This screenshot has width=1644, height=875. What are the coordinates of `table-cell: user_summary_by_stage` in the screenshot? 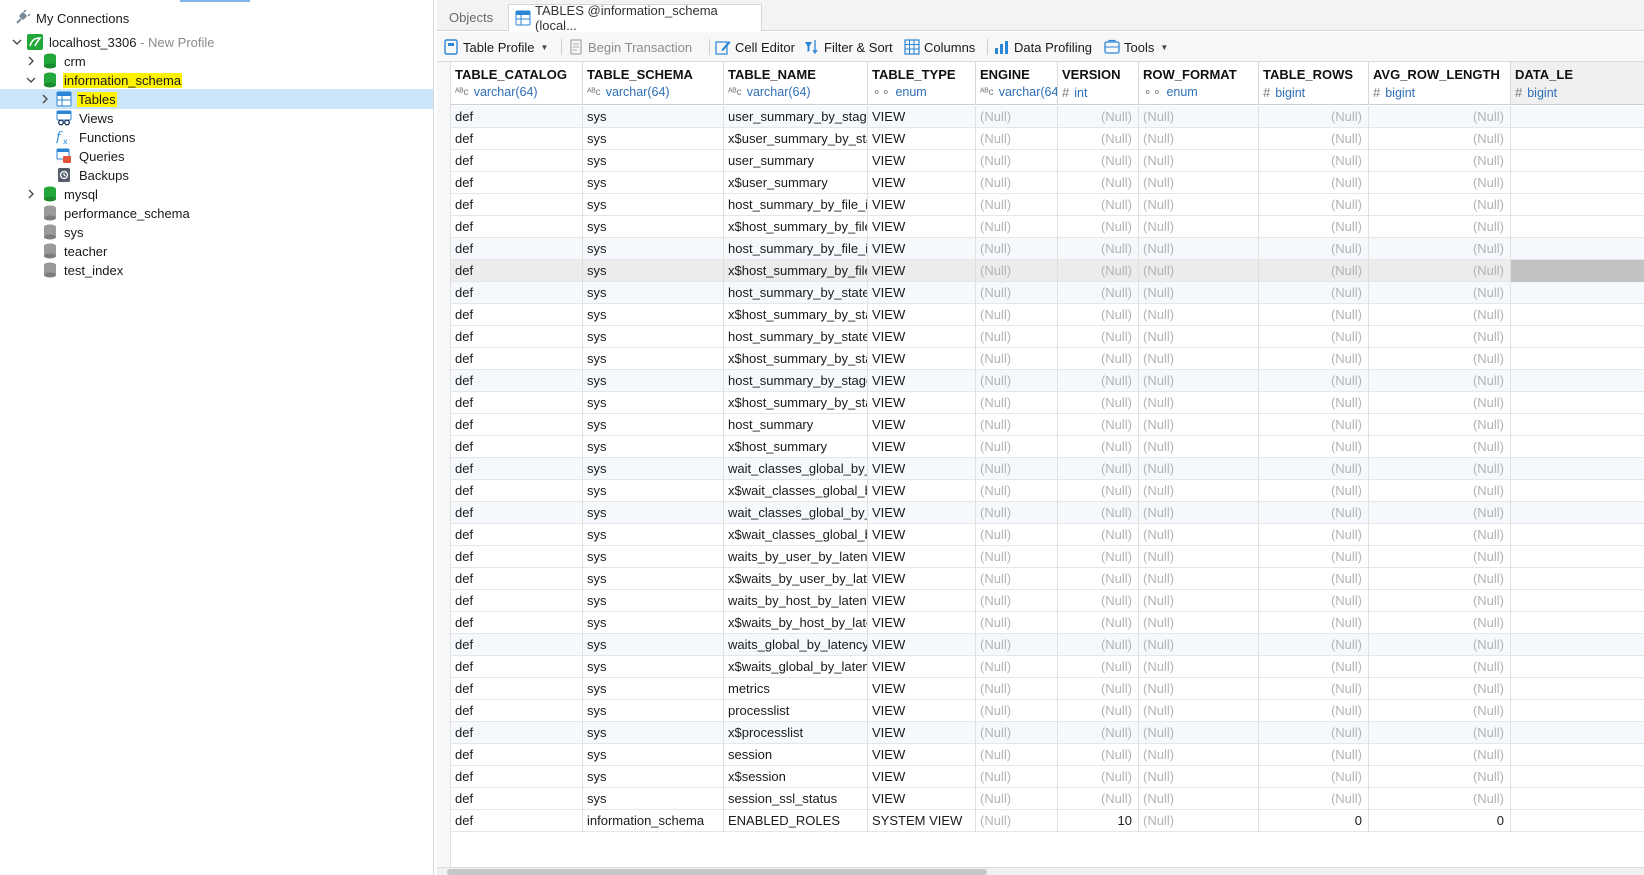 It's located at (796, 117).